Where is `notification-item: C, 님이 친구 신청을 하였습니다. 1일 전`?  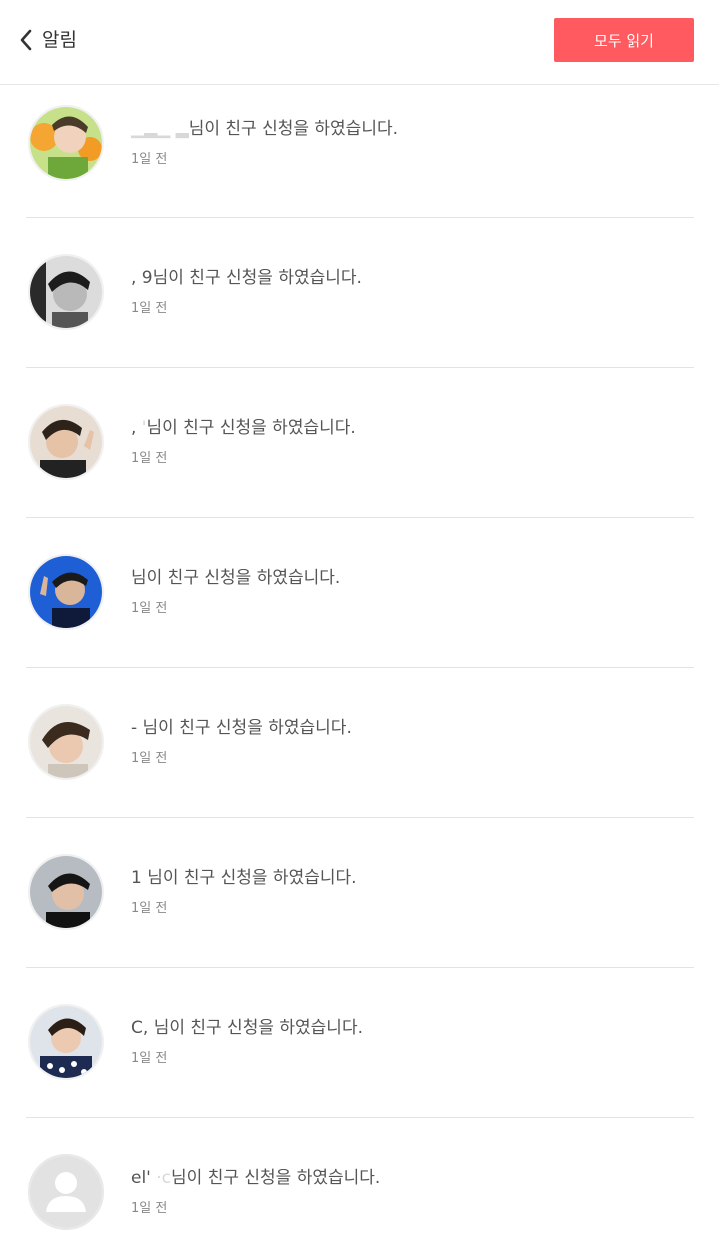
notification-item: C, 님이 친구 신청을 하였습니다. 1일 전 is located at coordinates (360, 1043).